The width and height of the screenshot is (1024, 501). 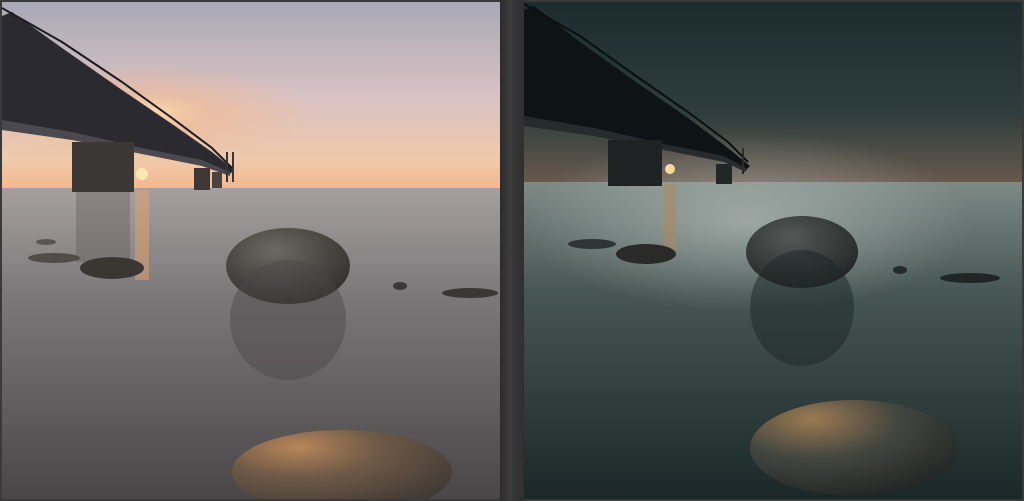 I want to click on split-divider, so click(x=512, y=250).